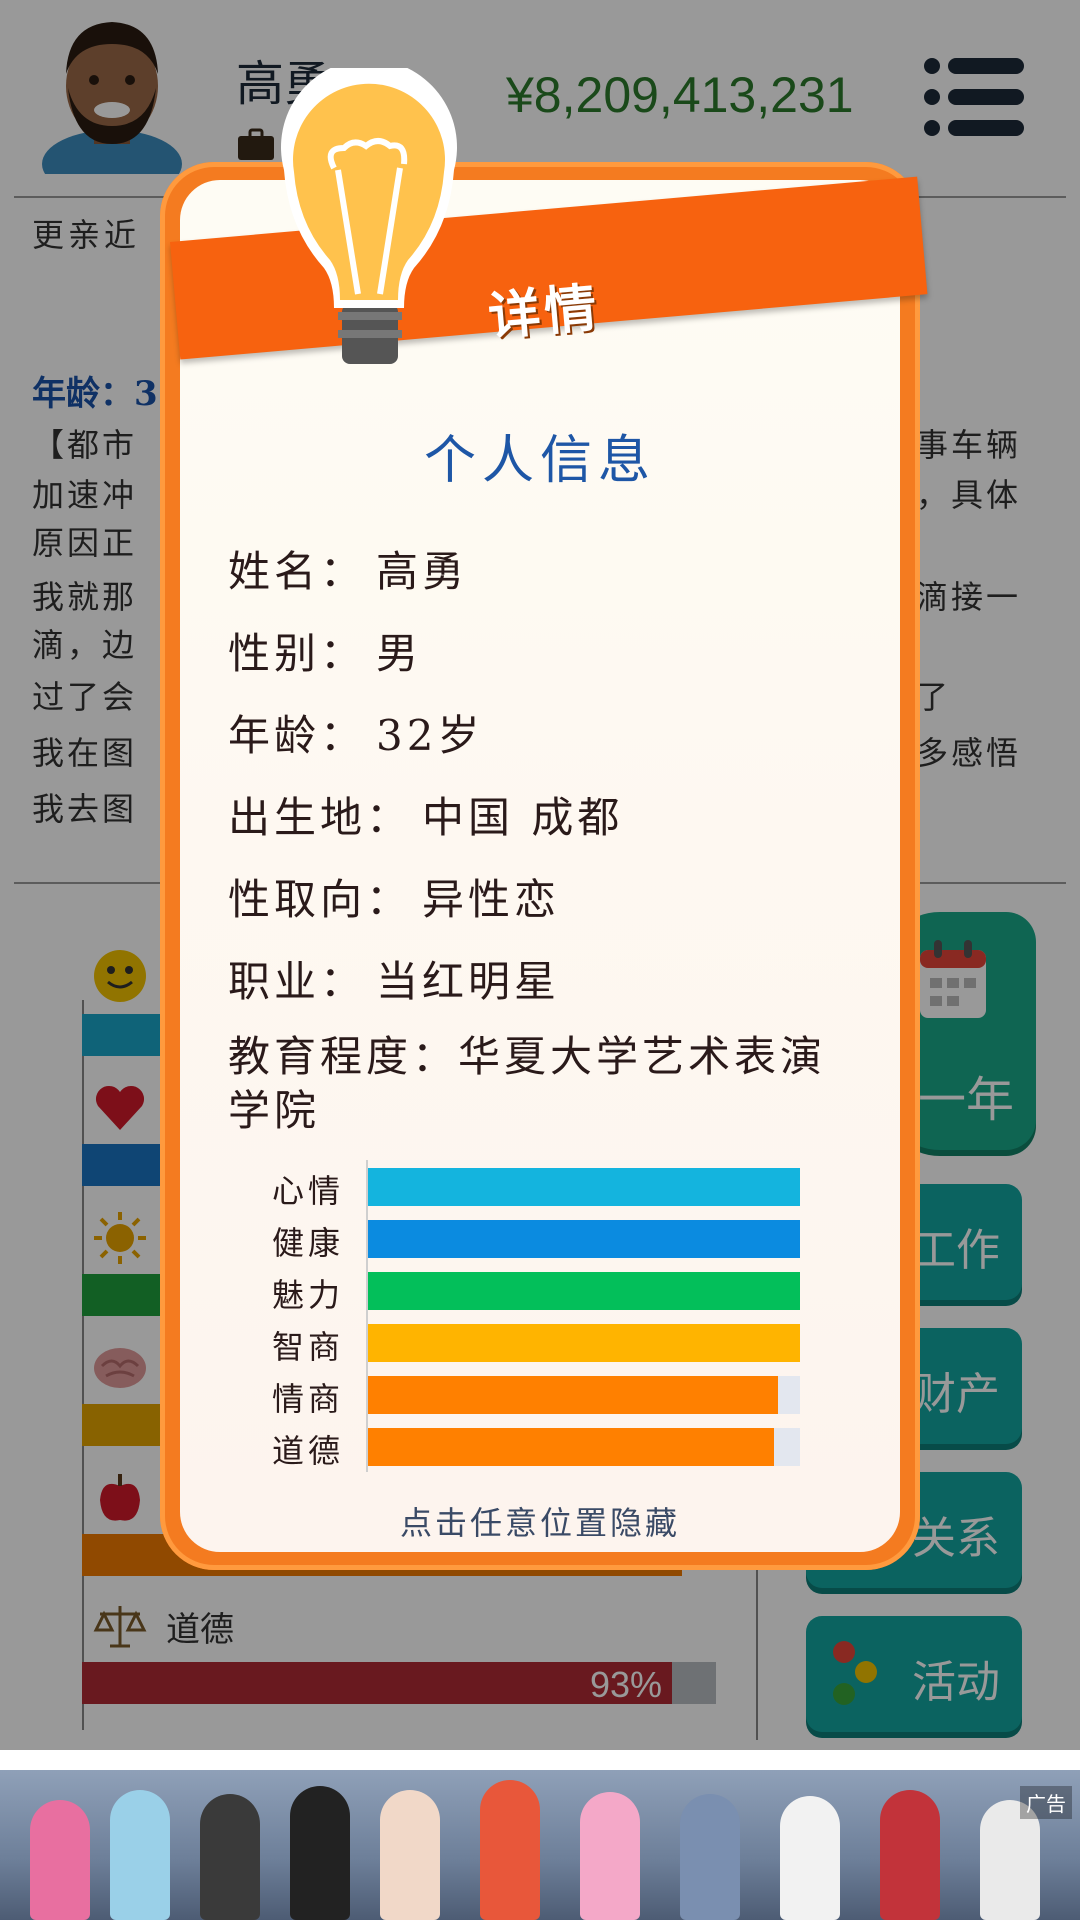 The width and height of the screenshot is (1080, 1920). I want to click on attr-track-mood, so click(584, 1187).